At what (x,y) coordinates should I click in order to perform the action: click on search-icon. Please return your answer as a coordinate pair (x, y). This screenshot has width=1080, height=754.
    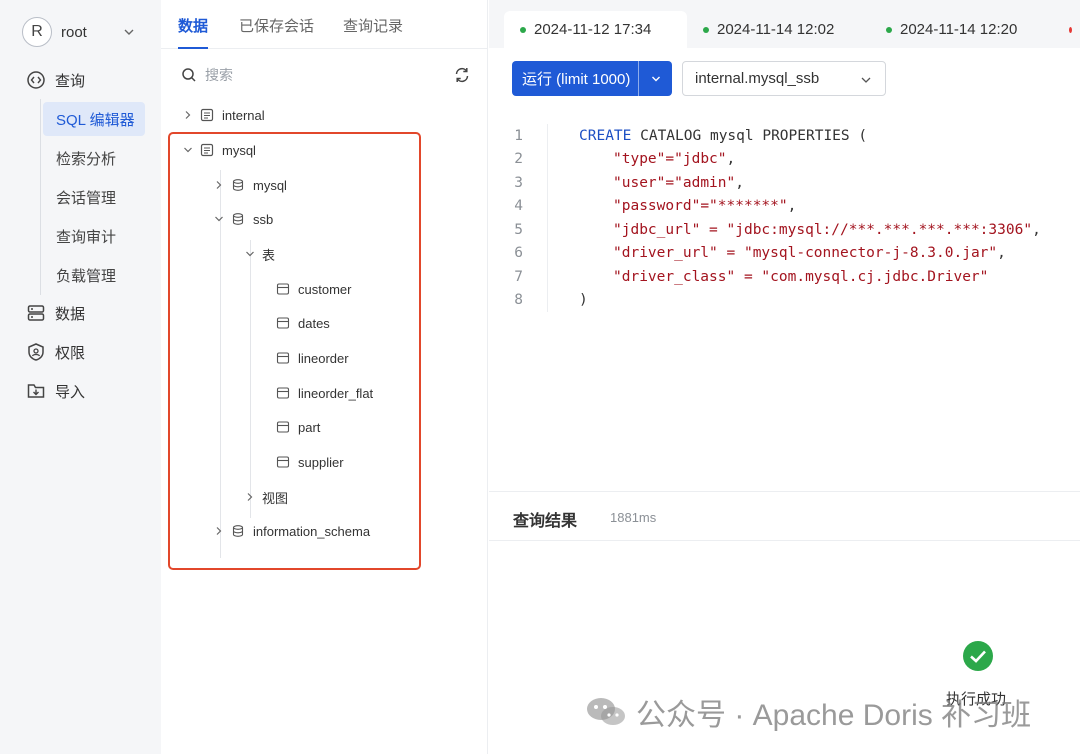
    Looking at the image, I should click on (189, 75).